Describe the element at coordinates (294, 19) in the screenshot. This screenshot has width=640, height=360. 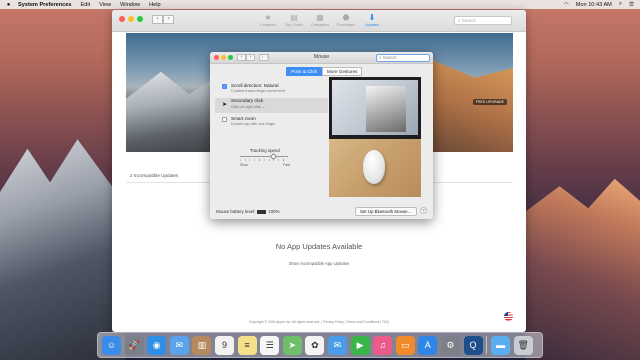
I see `tab-top-charts: ▤ Top Charts` at that location.